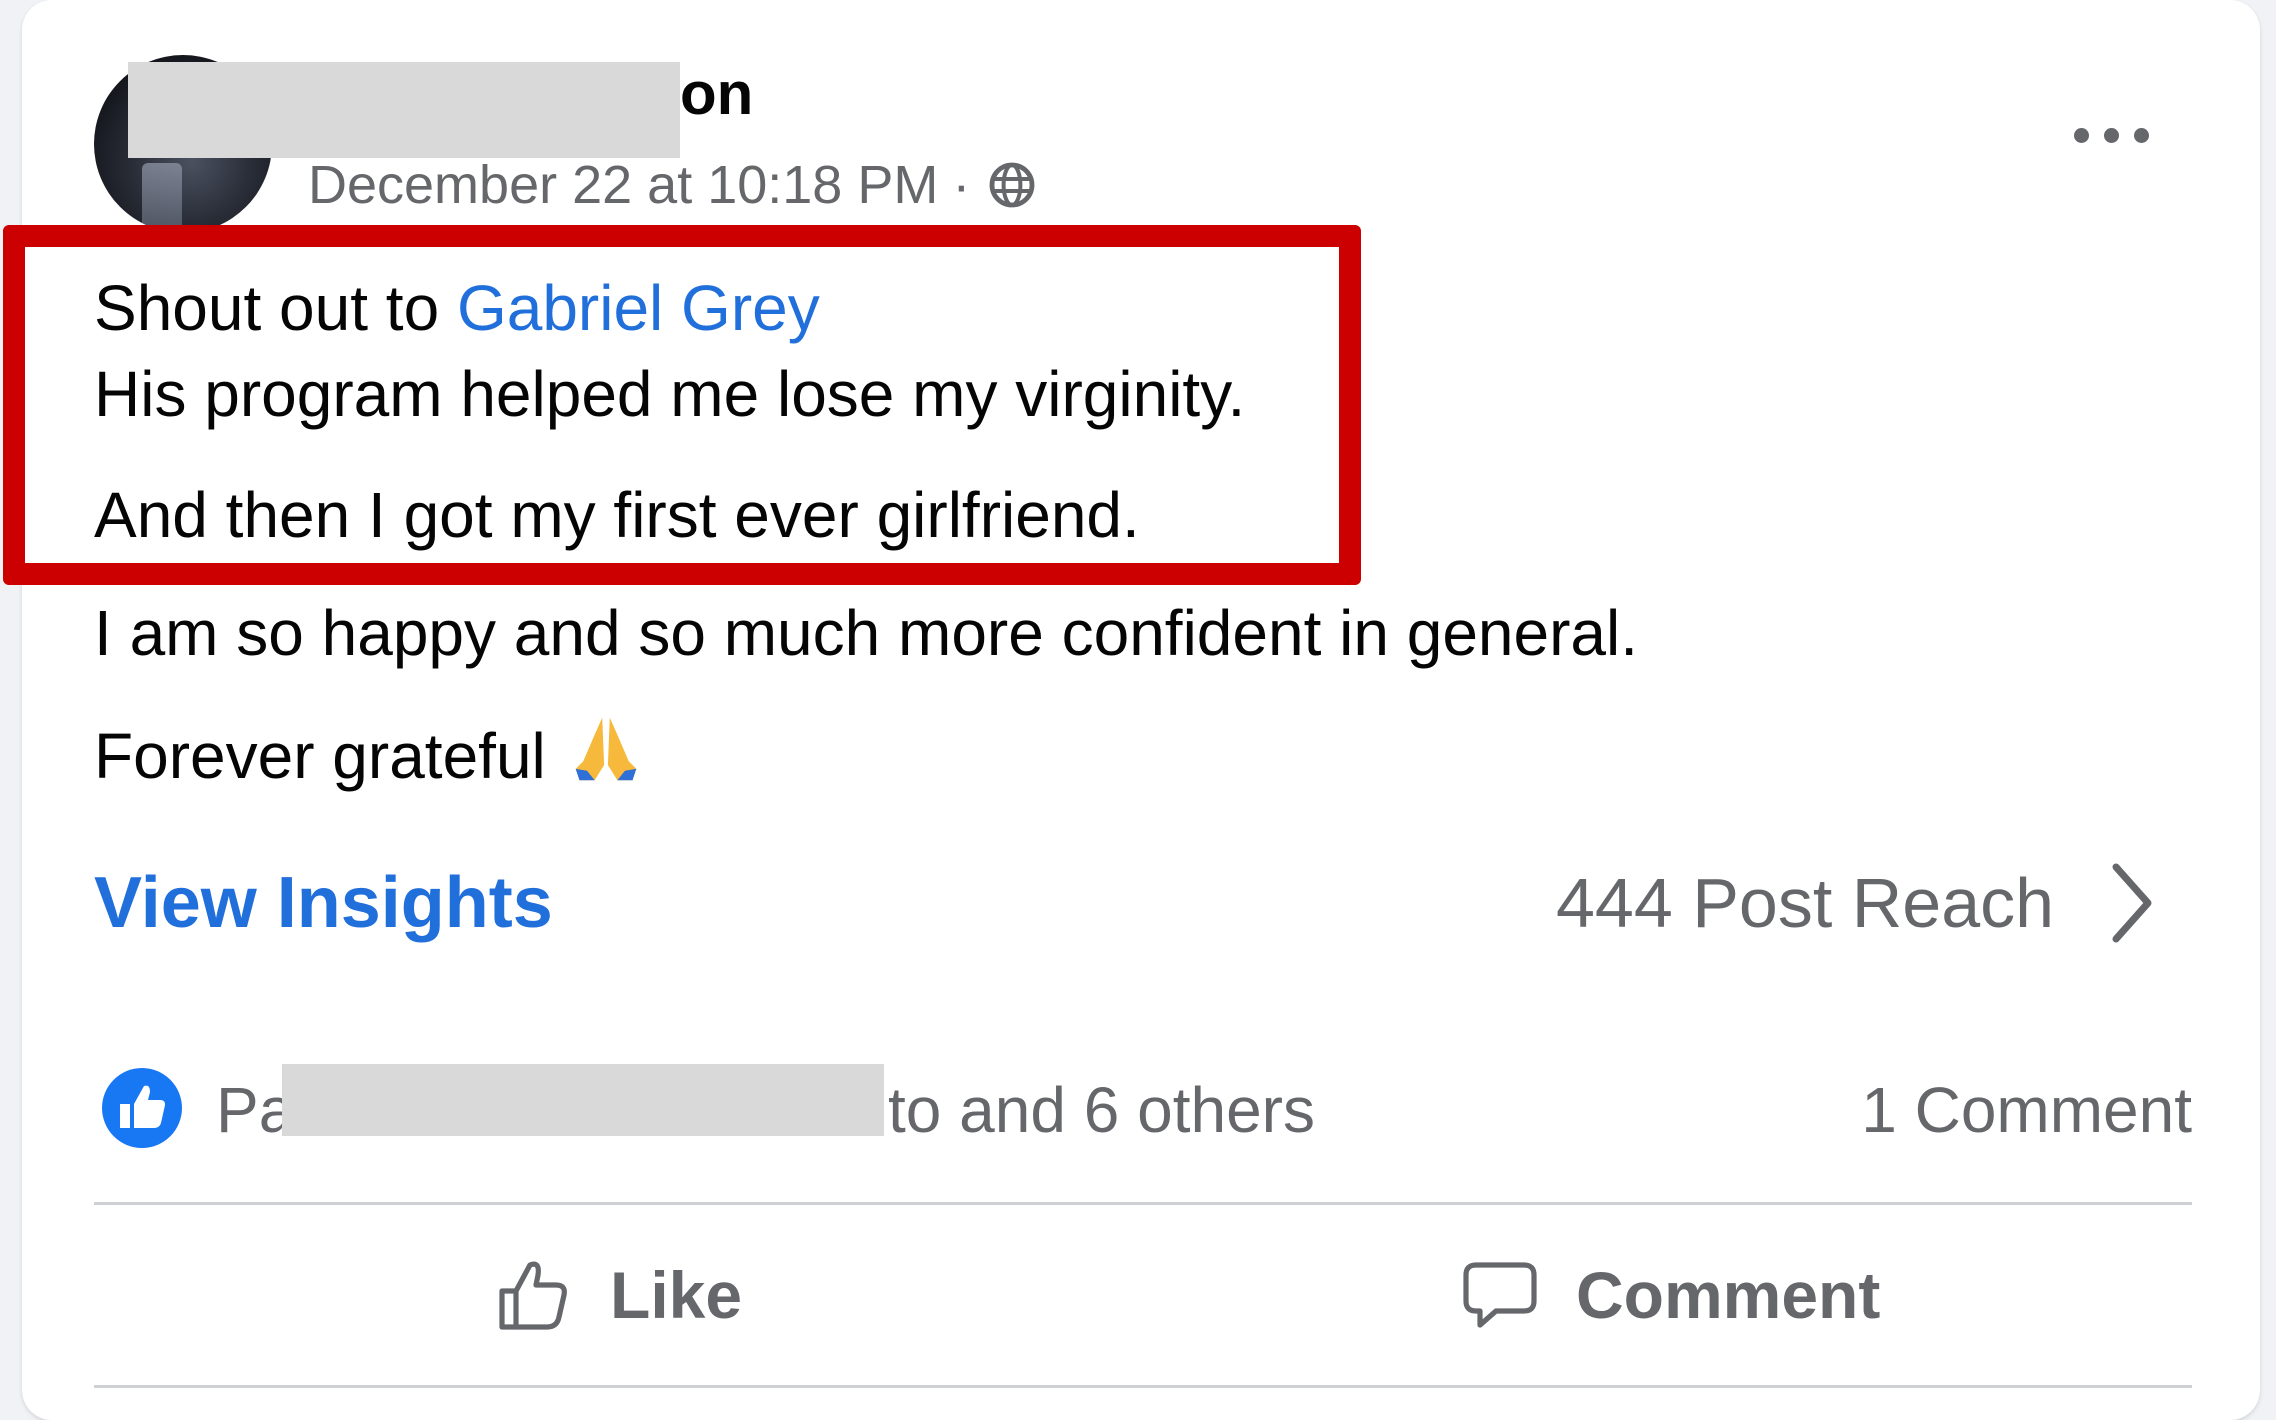 The height and width of the screenshot is (1420, 2276). I want to click on divider-top, so click(1143, 1203).